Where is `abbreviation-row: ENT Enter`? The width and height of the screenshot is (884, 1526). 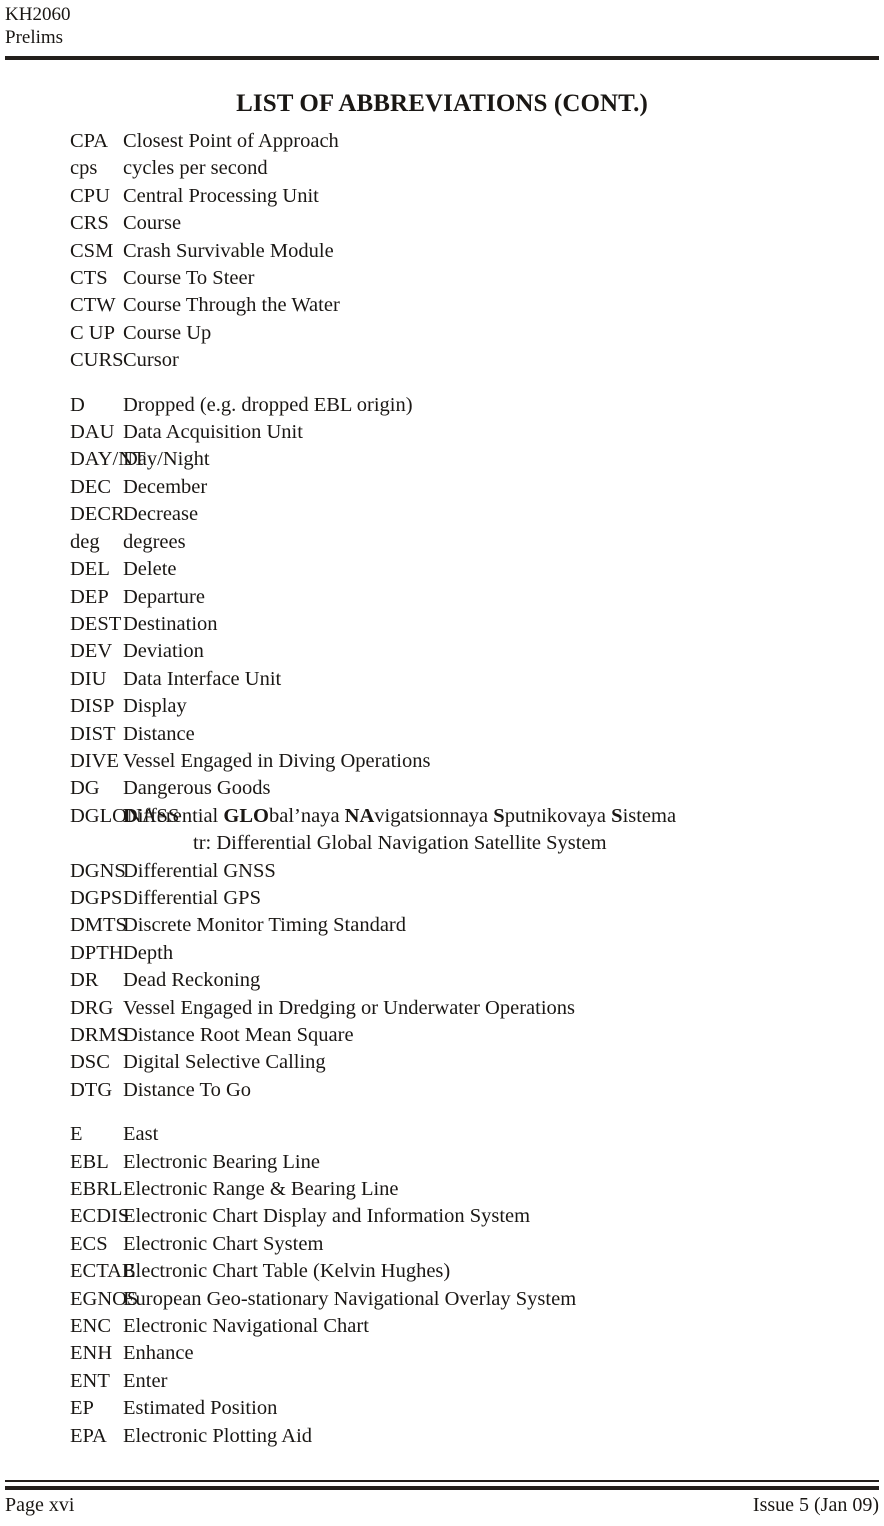
abbreviation-row: ENT Enter is located at coordinates (442, 1381).